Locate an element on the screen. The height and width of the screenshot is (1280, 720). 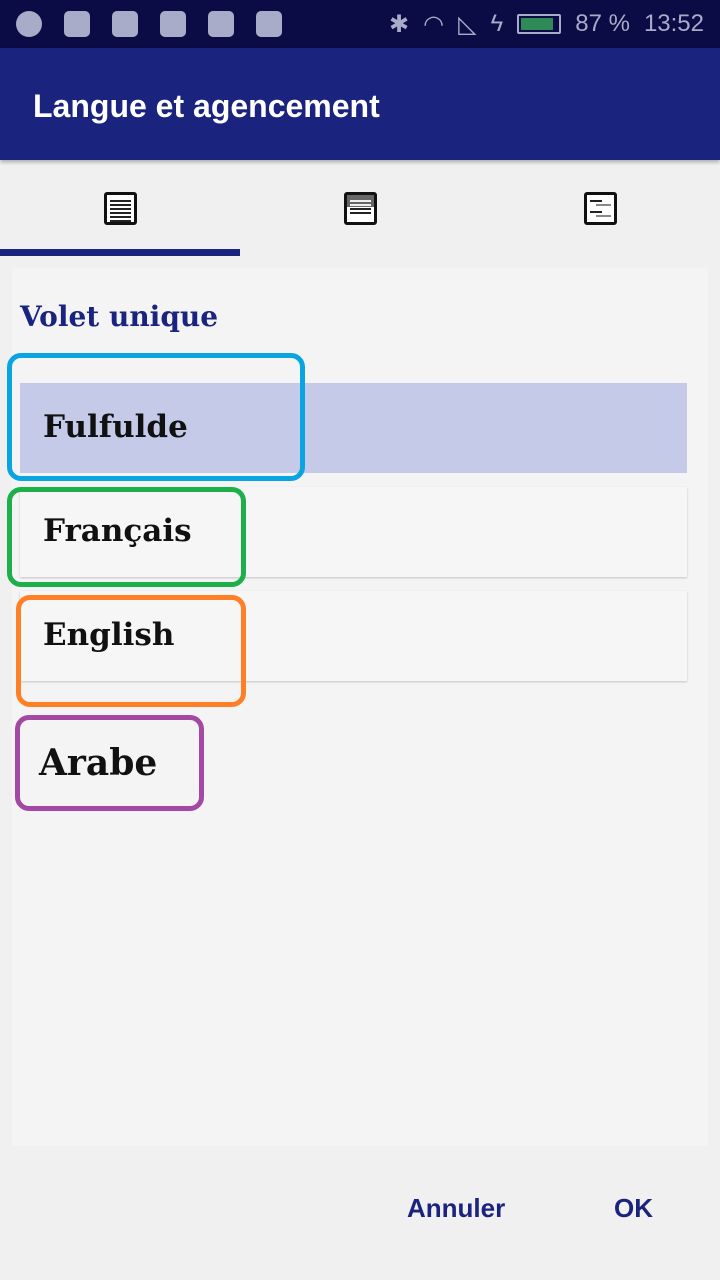
sync-icon is located at coordinates (221, 24).